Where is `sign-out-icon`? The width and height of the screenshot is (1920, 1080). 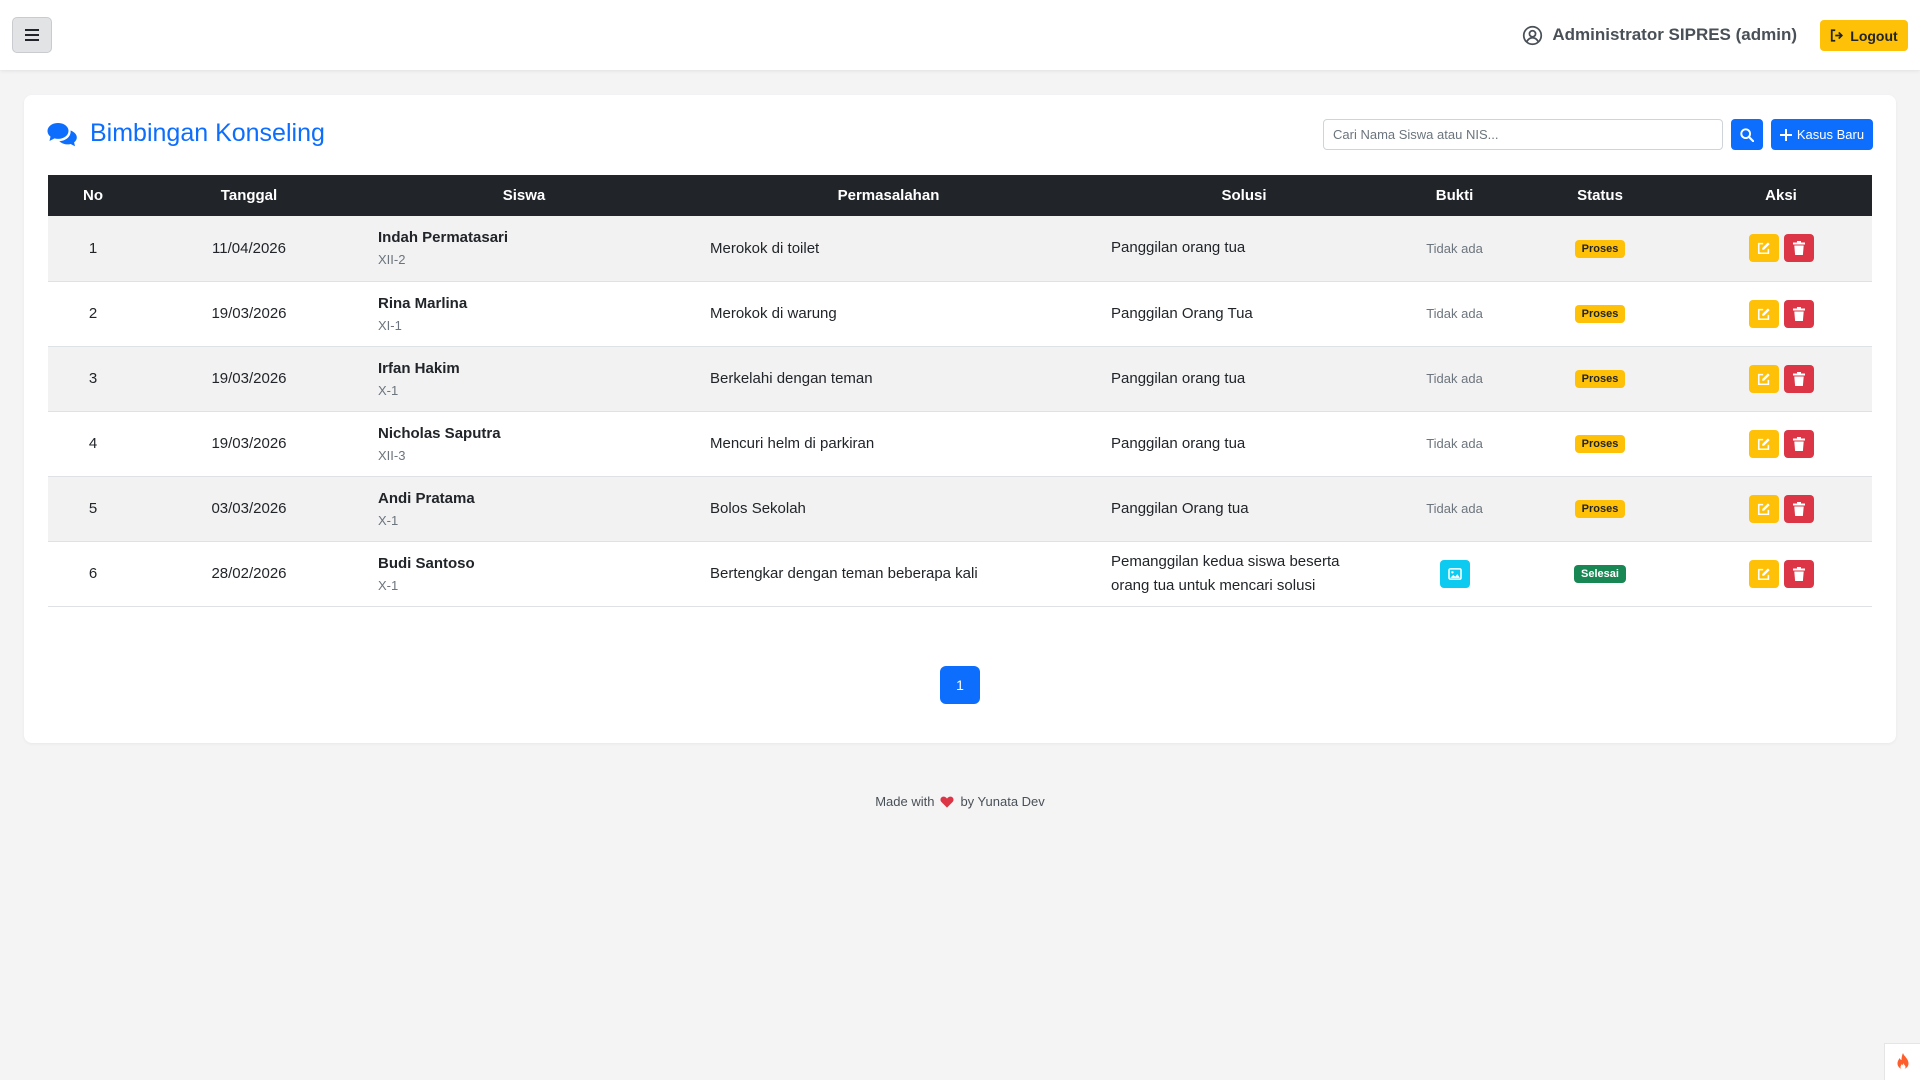 sign-out-icon is located at coordinates (1837, 35).